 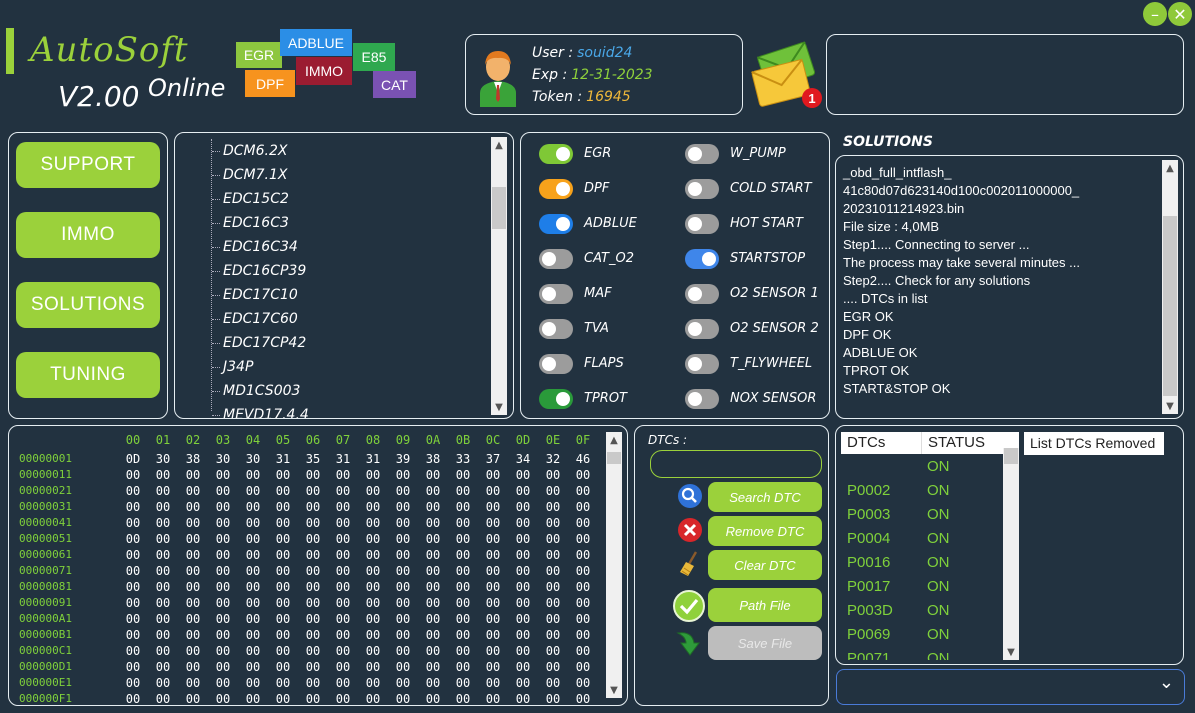 I want to click on ecu-list-item: DCM7.1X, so click(x=260, y=175).